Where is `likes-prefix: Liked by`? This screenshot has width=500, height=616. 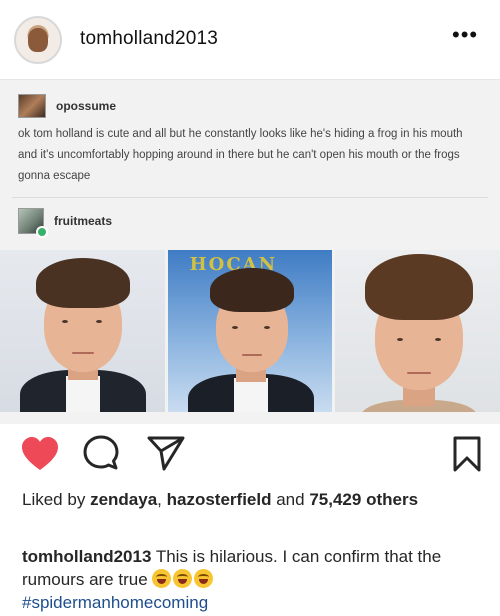
likes-prefix: Liked by is located at coordinates (54, 499).